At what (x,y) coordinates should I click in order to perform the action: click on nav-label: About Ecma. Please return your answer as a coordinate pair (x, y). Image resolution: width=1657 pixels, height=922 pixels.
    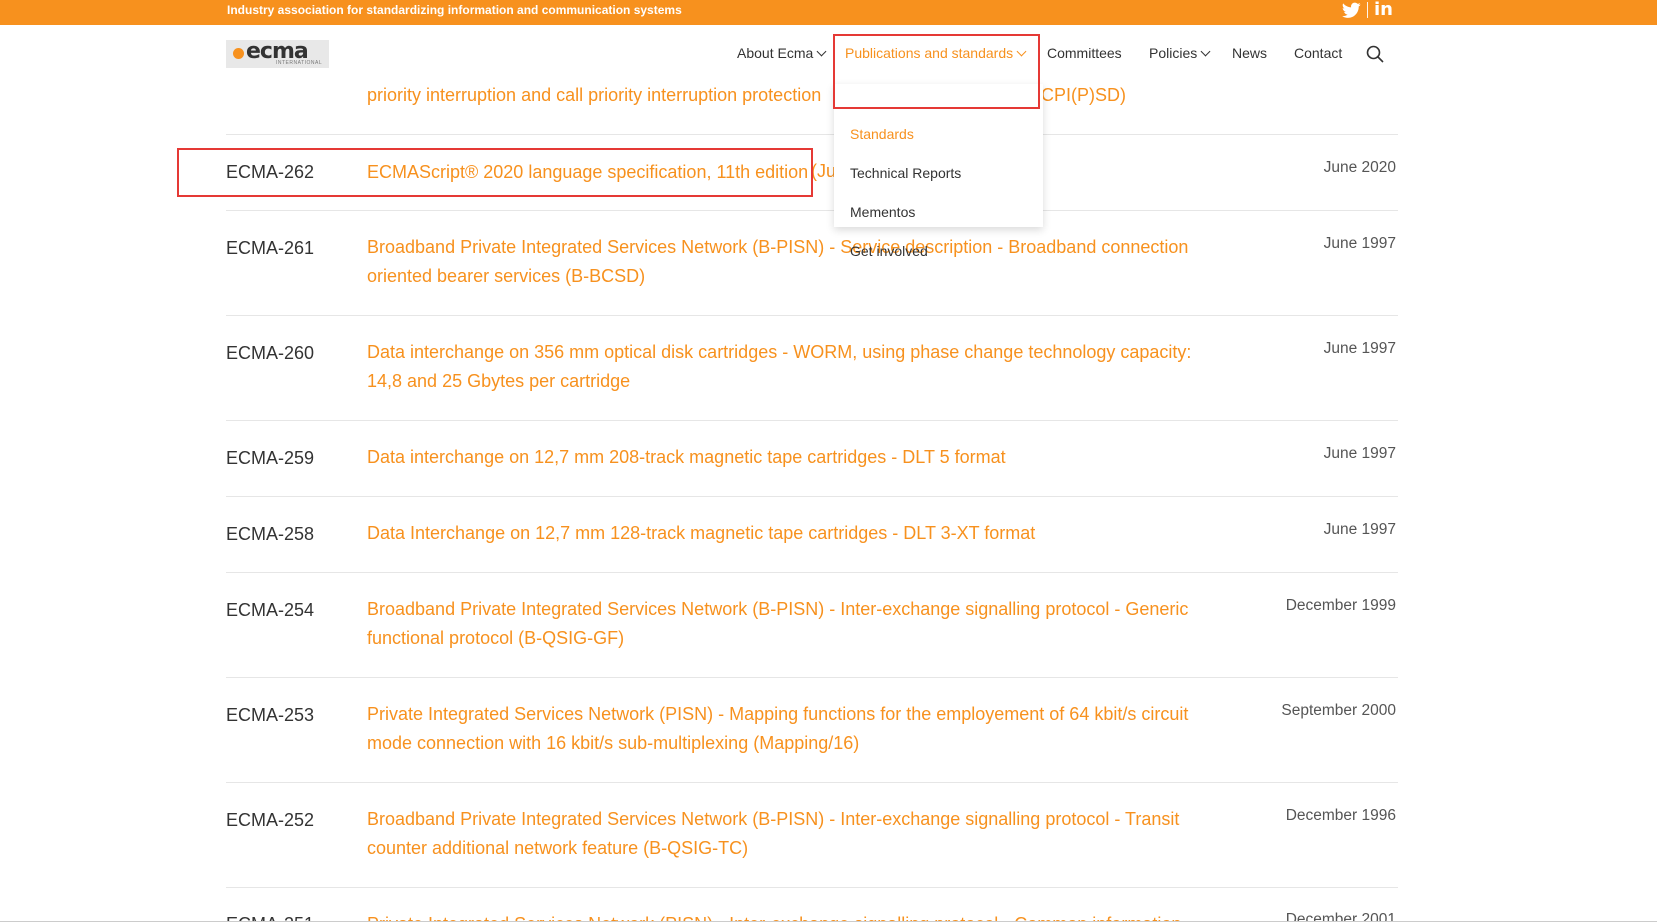
    Looking at the image, I should click on (775, 53).